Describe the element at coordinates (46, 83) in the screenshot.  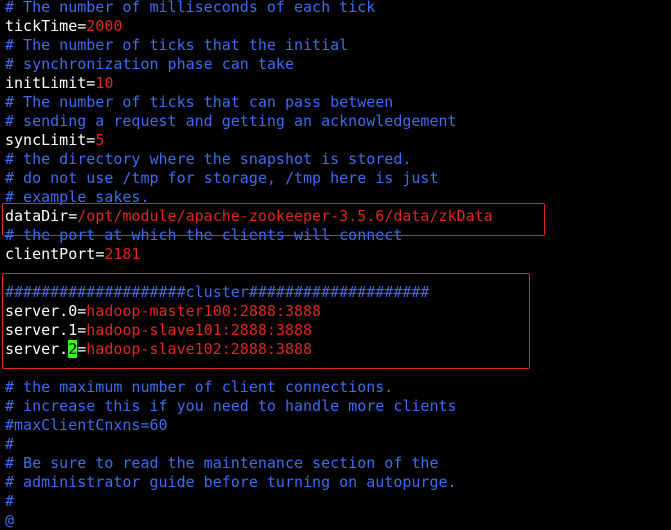
I see `config-key: initLimit` at that location.